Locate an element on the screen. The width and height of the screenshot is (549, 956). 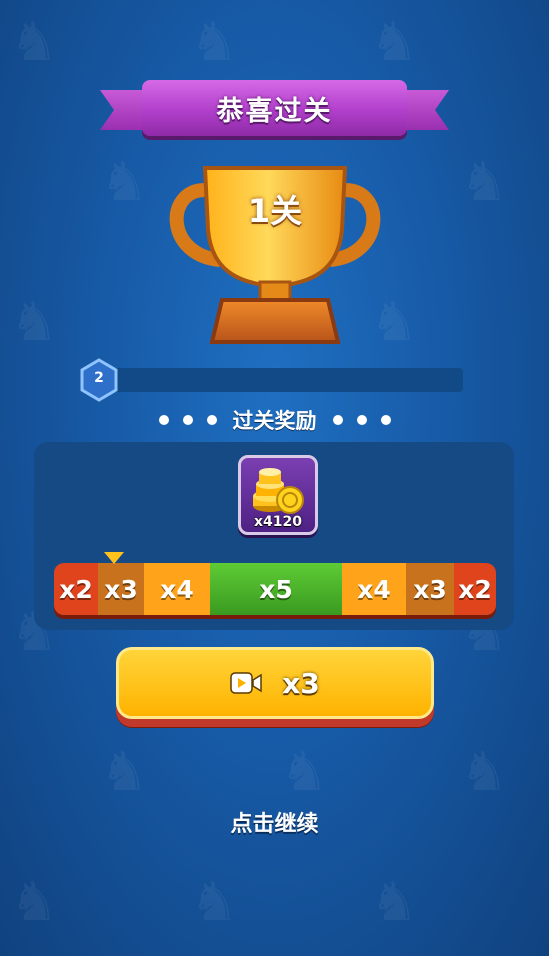
gold-coins-icon is located at coordinates (278, 491).